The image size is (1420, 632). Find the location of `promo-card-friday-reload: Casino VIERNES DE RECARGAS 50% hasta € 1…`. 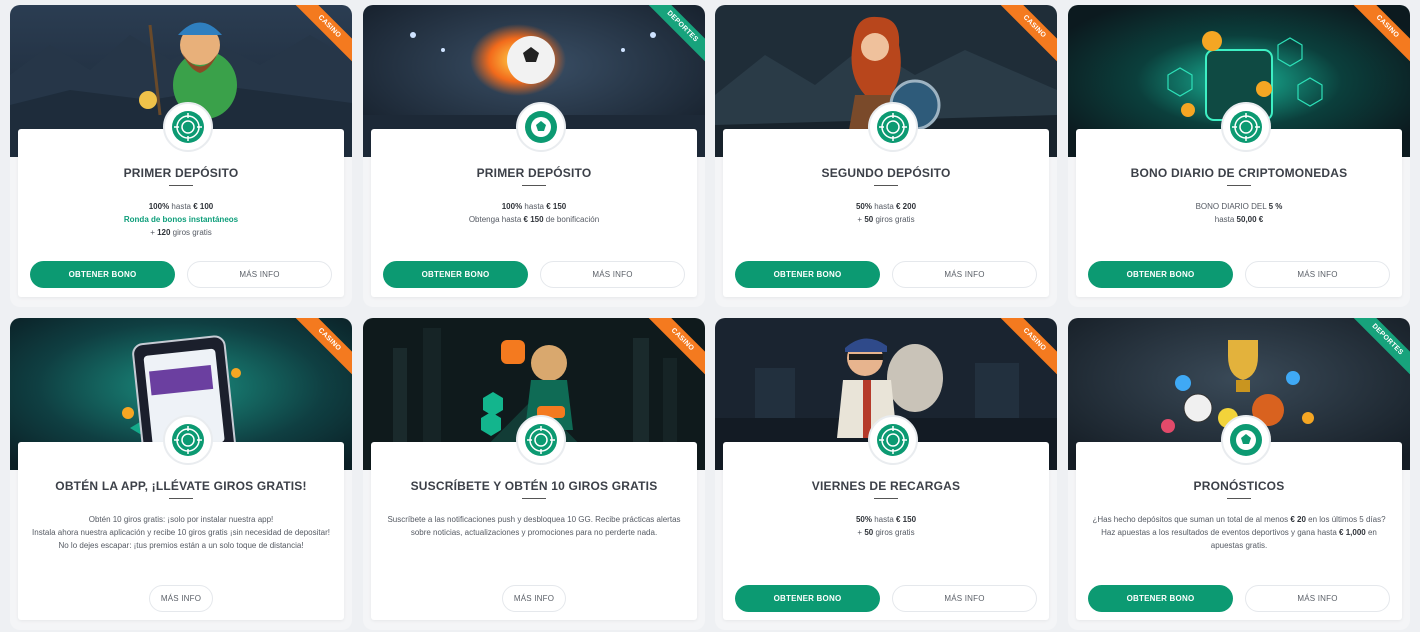

promo-card-friday-reload: Casino VIERNES DE RECARGAS 50% hasta € 1… is located at coordinates (886, 474).